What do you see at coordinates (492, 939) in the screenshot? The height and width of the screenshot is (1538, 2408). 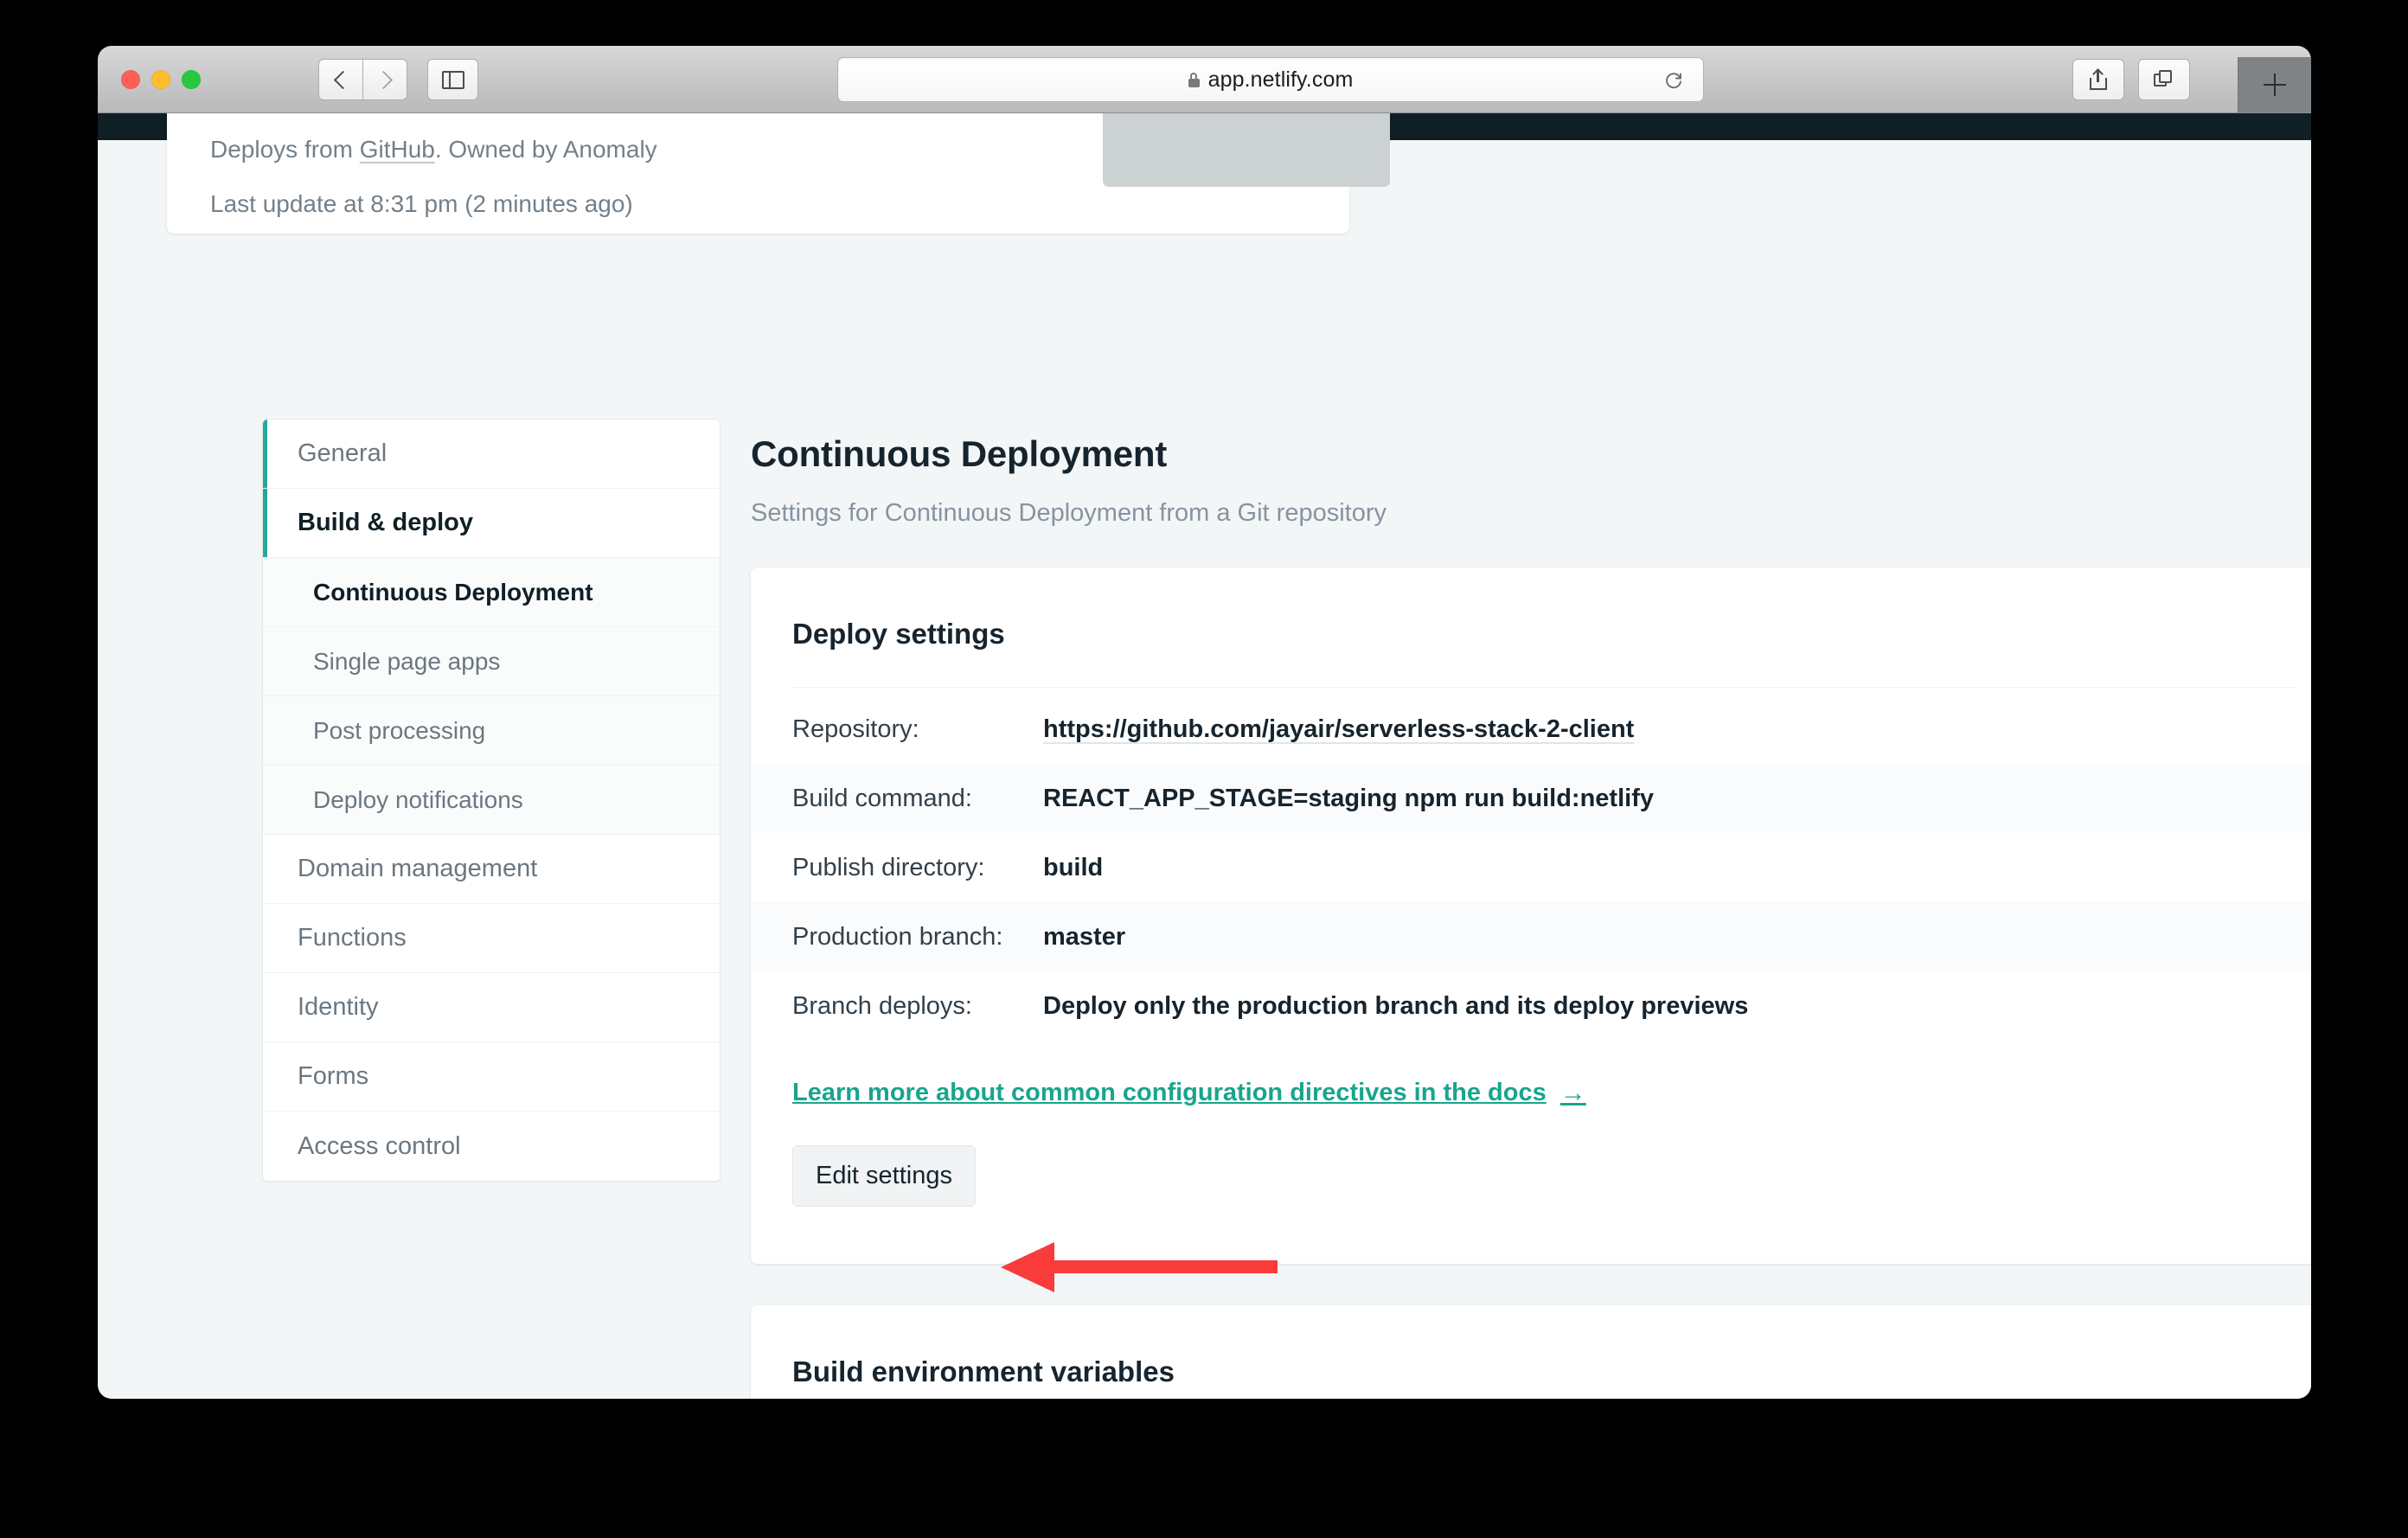 I see `sidebar-item-functions: Functions` at bounding box center [492, 939].